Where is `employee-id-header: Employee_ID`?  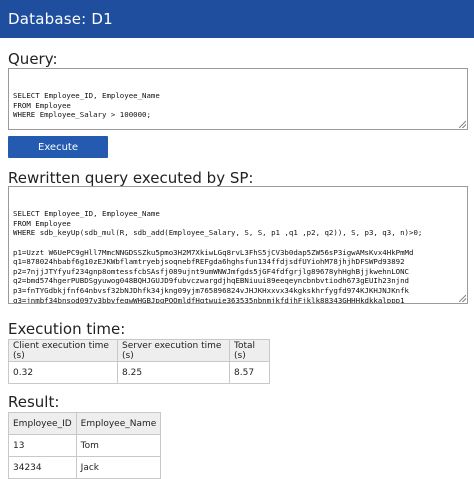 employee-id-header: Employee_ID is located at coordinates (42, 423).